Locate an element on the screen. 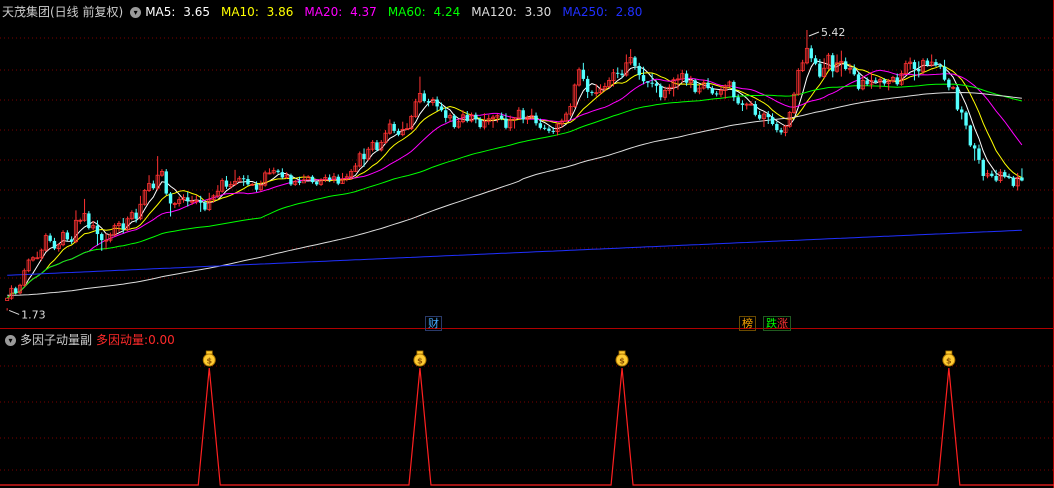 The image size is (1054, 488). ma-legend-item: MA20: 4.37 is located at coordinates (342, 12).